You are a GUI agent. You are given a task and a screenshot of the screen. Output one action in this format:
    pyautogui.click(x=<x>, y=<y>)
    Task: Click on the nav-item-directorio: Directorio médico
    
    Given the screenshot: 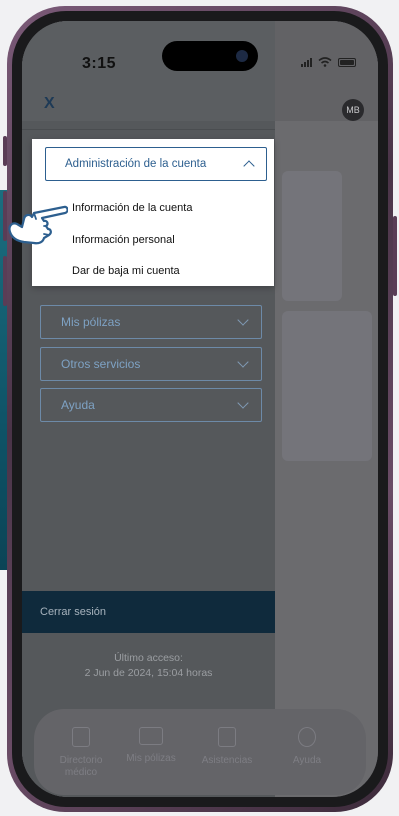 What is the action you would take?
    pyautogui.click(x=81, y=753)
    